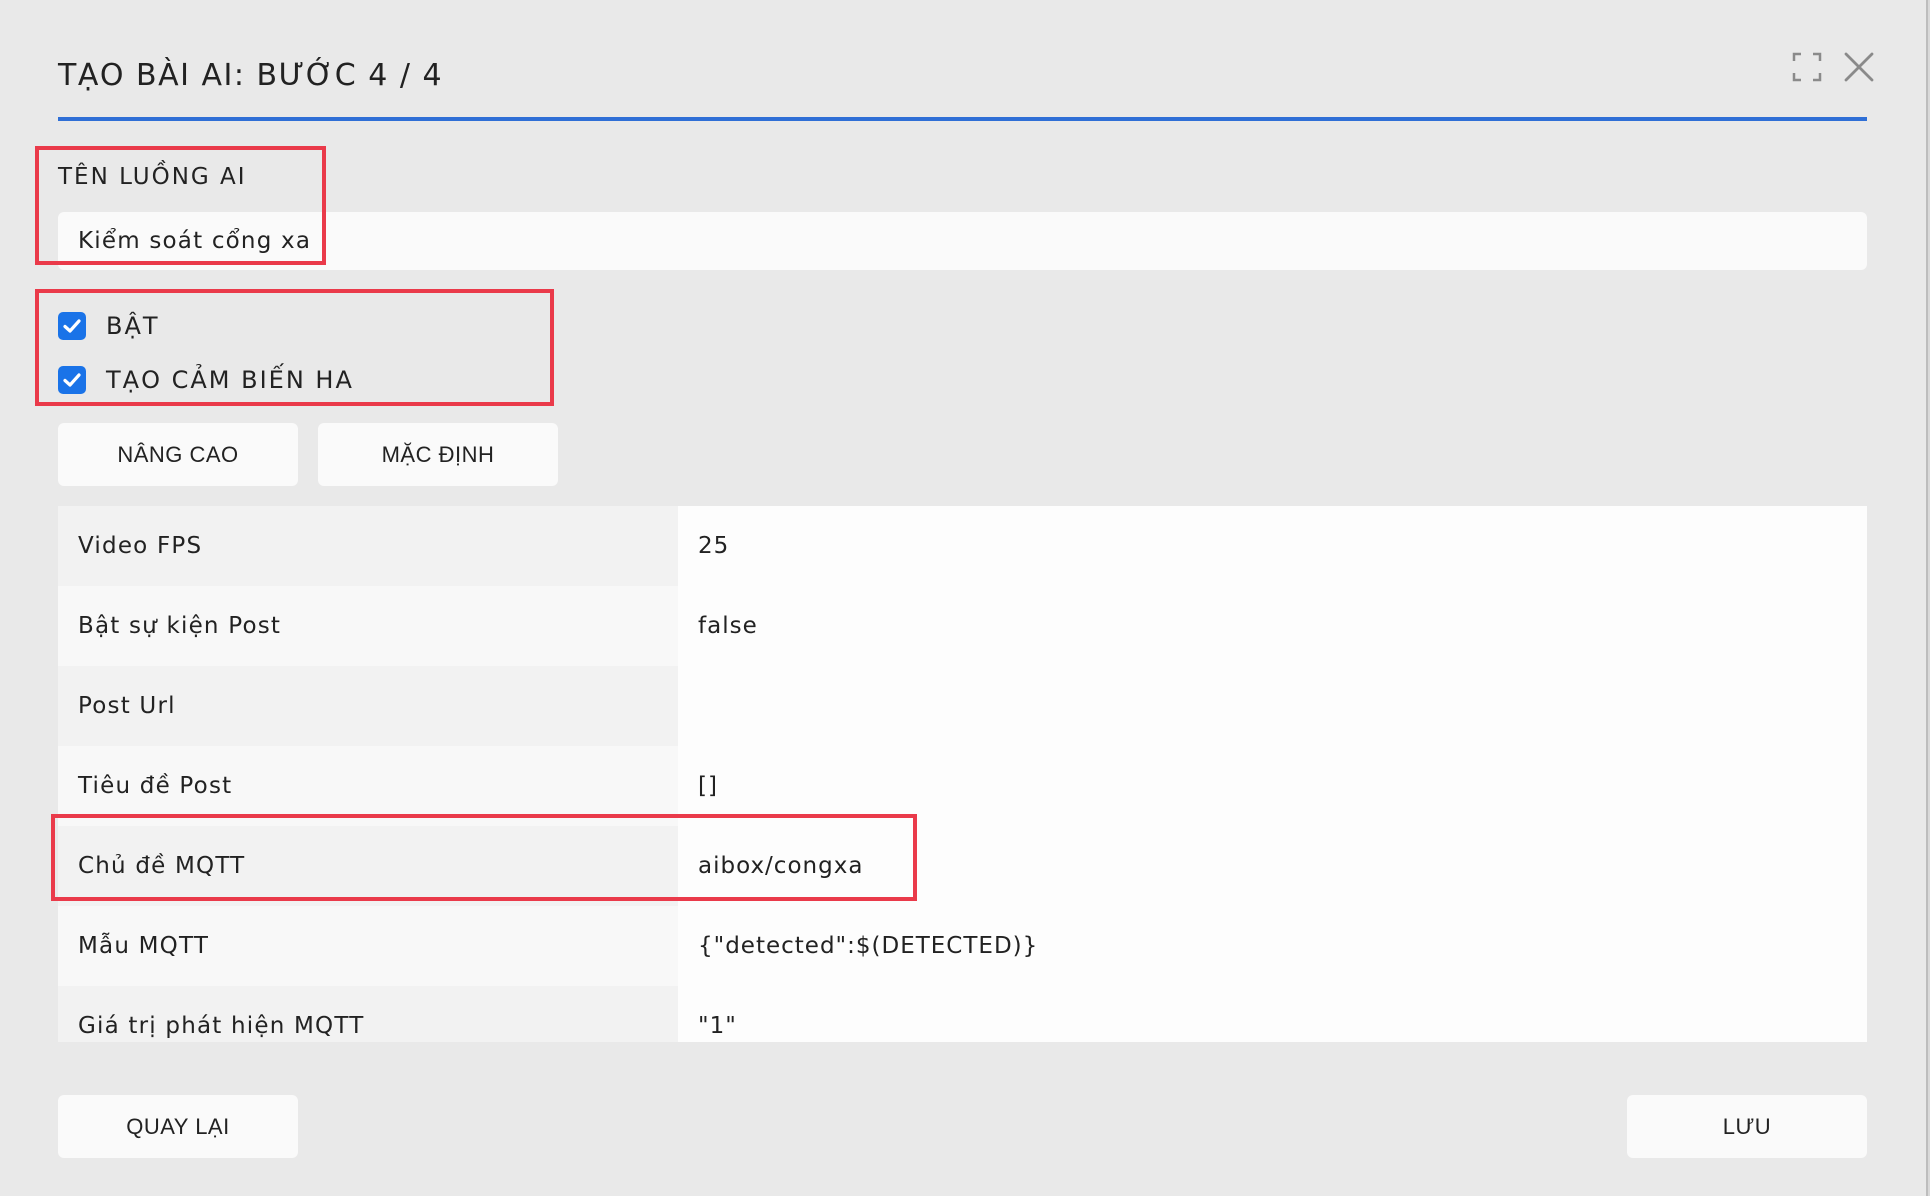  I want to click on dialog-title: TẠO BÀI AI: BƯỚC 4 / 4, so click(251, 75).